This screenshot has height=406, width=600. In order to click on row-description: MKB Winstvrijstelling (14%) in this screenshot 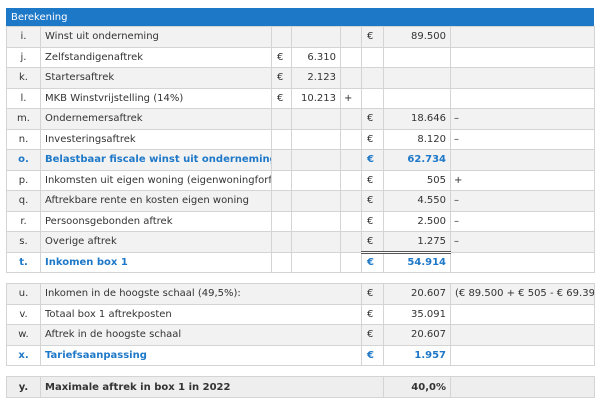, I will do `click(156, 98)`.